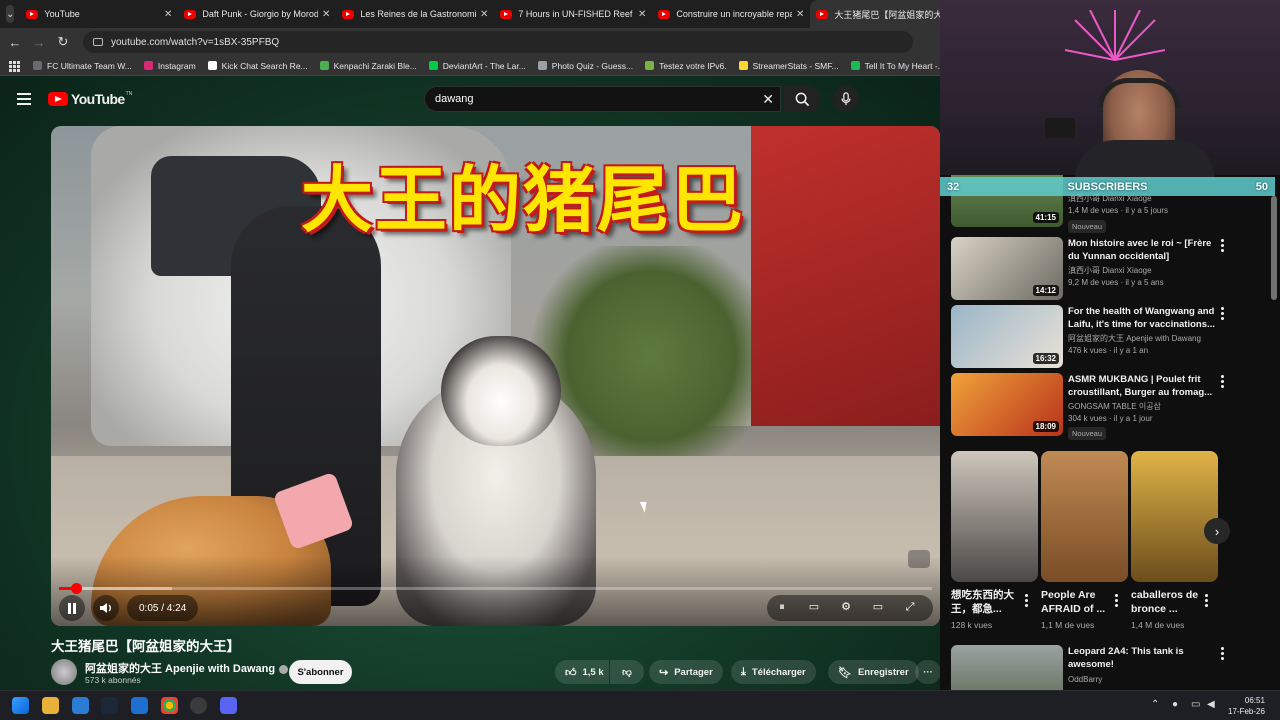  What do you see at coordinates (878, 607) in the screenshot?
I see `theater-mode-icon: ▭` at bounding box center [878, 607].